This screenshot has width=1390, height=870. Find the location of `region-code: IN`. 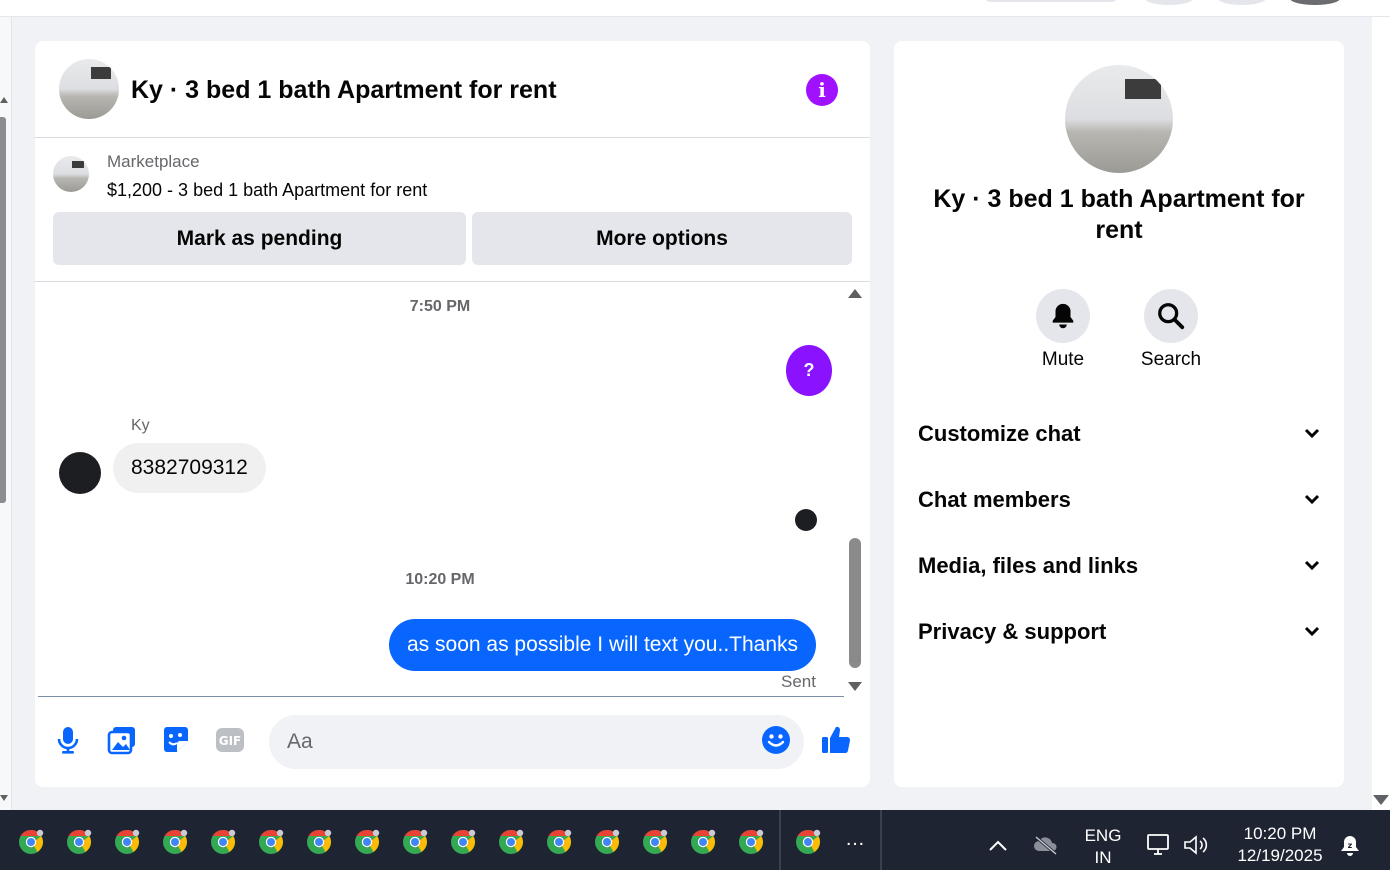

region-code: IN is located at coordinates (1103, 857).